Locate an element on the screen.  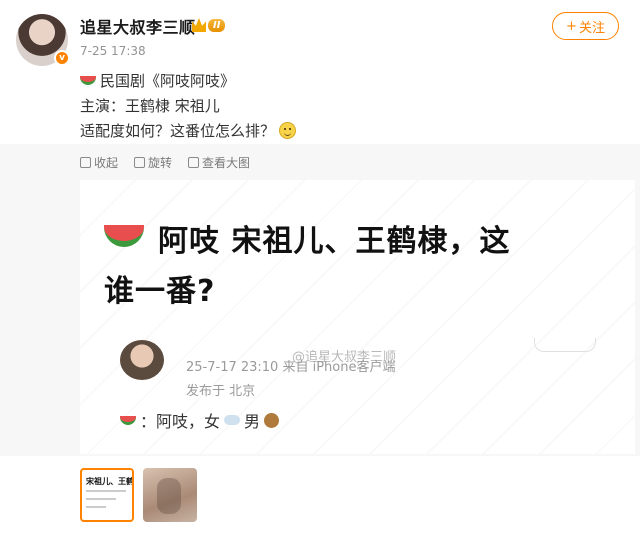
verified-badge-icon: v is located at coordinates (62, 58).